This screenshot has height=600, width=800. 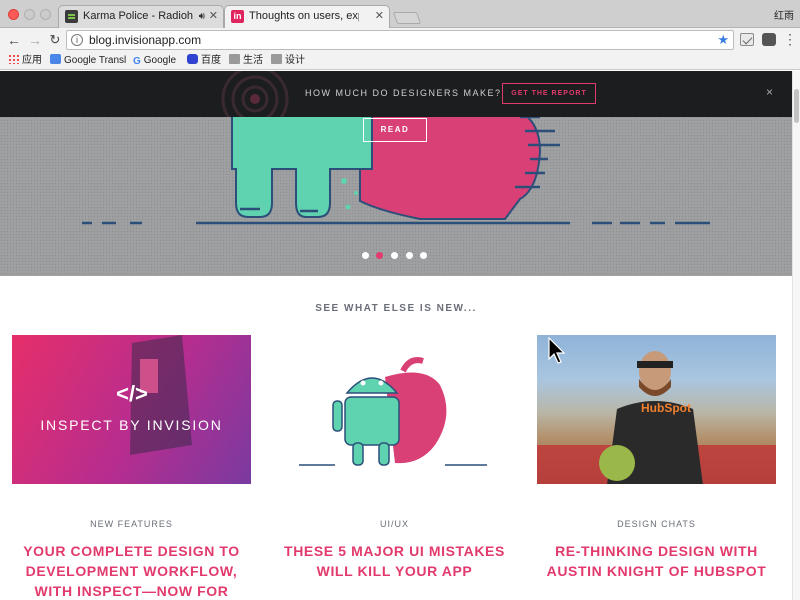 What do you see at coordinates (796, 335) in the screenshot?
I see `scrollbar` at bounding box center [796, 335].